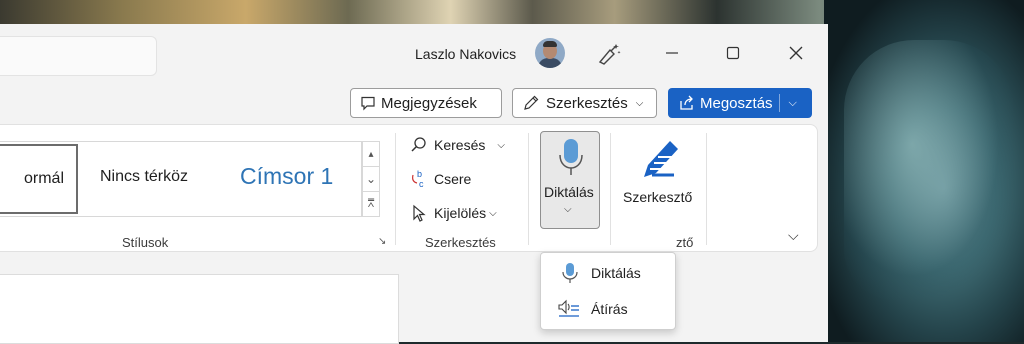 Image resolution: width=1024 pixels, height=344 pixels. Describe the element at coordinates (616, 273) in the screenshot. I see `menu-item-dictate-label: Diktálás` at that location.